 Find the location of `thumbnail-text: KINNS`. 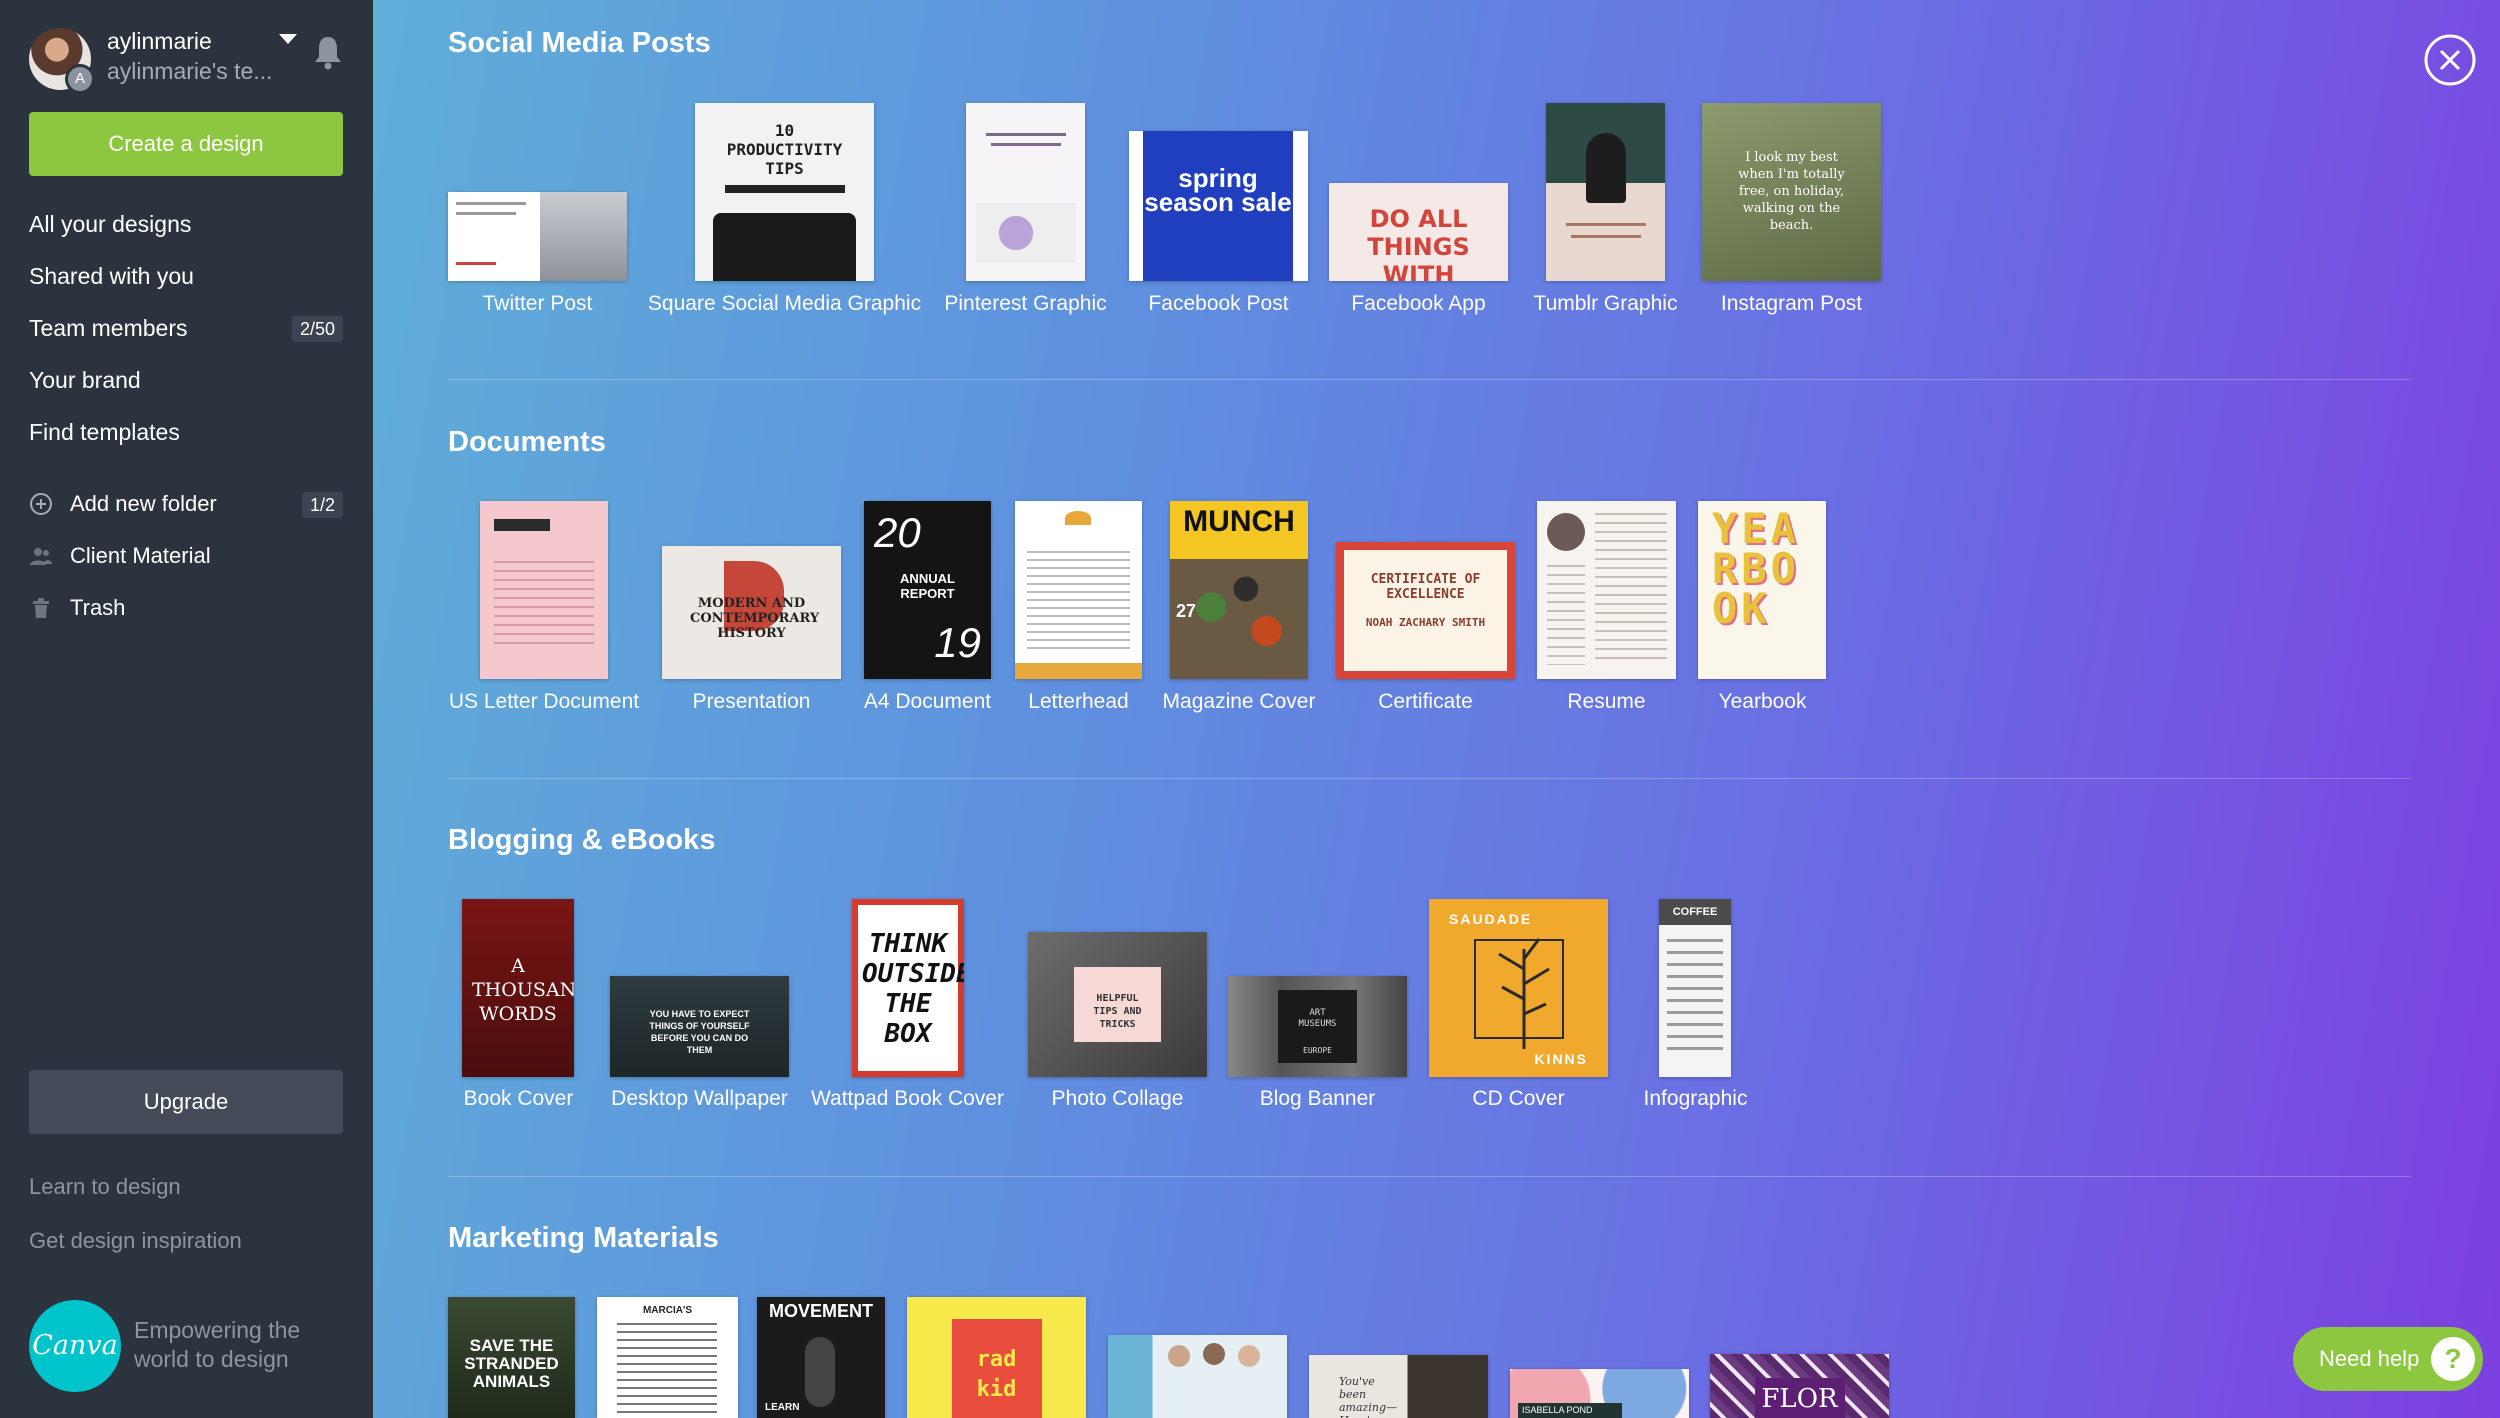

thumbnail-text: KINNS is located at coordinates (1561, 1059).